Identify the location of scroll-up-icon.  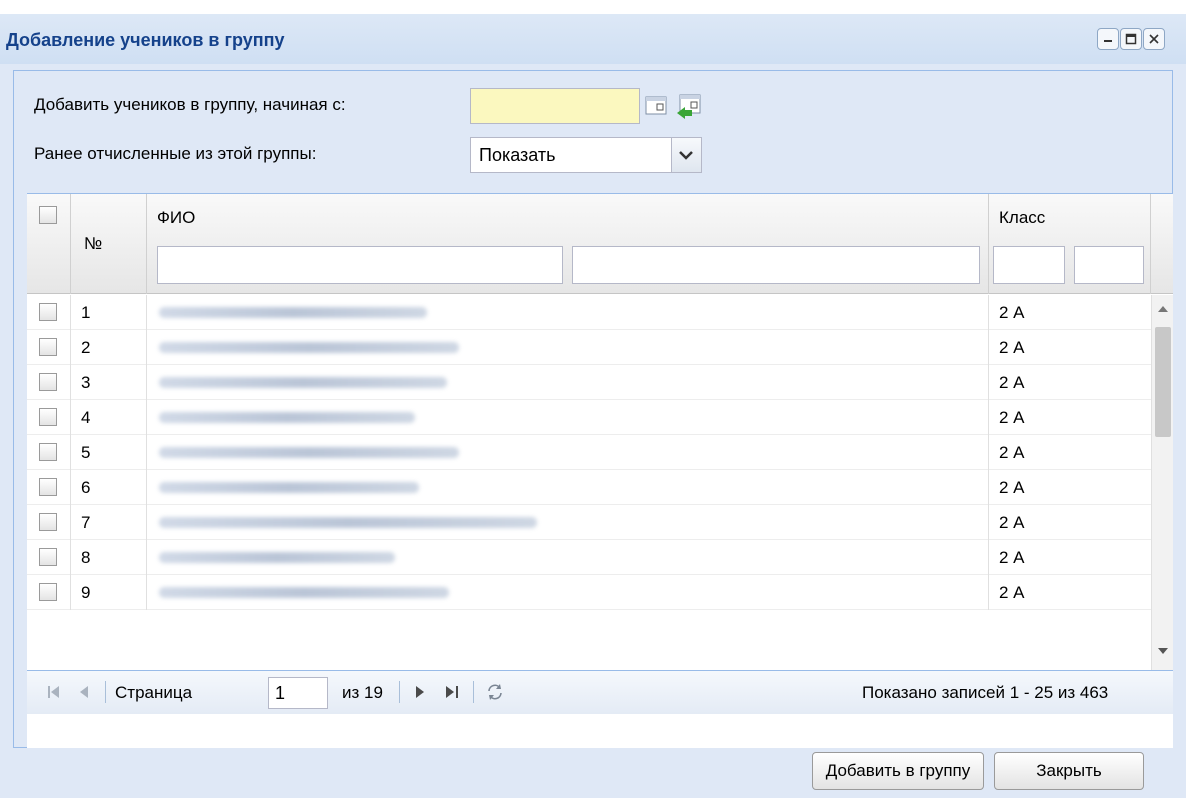
(1163, 309).